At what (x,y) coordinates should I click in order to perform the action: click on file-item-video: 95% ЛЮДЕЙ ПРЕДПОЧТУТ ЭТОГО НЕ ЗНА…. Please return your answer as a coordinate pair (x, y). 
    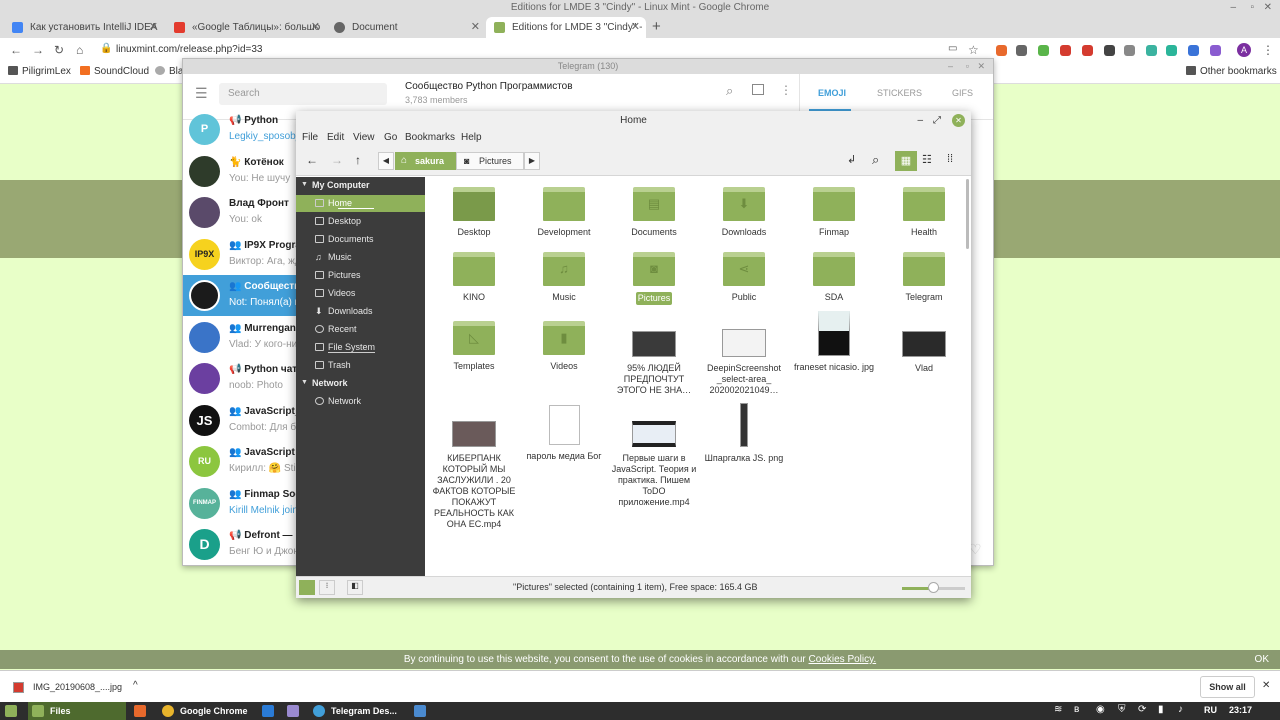
    Looking at the image, I should click on (654, 363).